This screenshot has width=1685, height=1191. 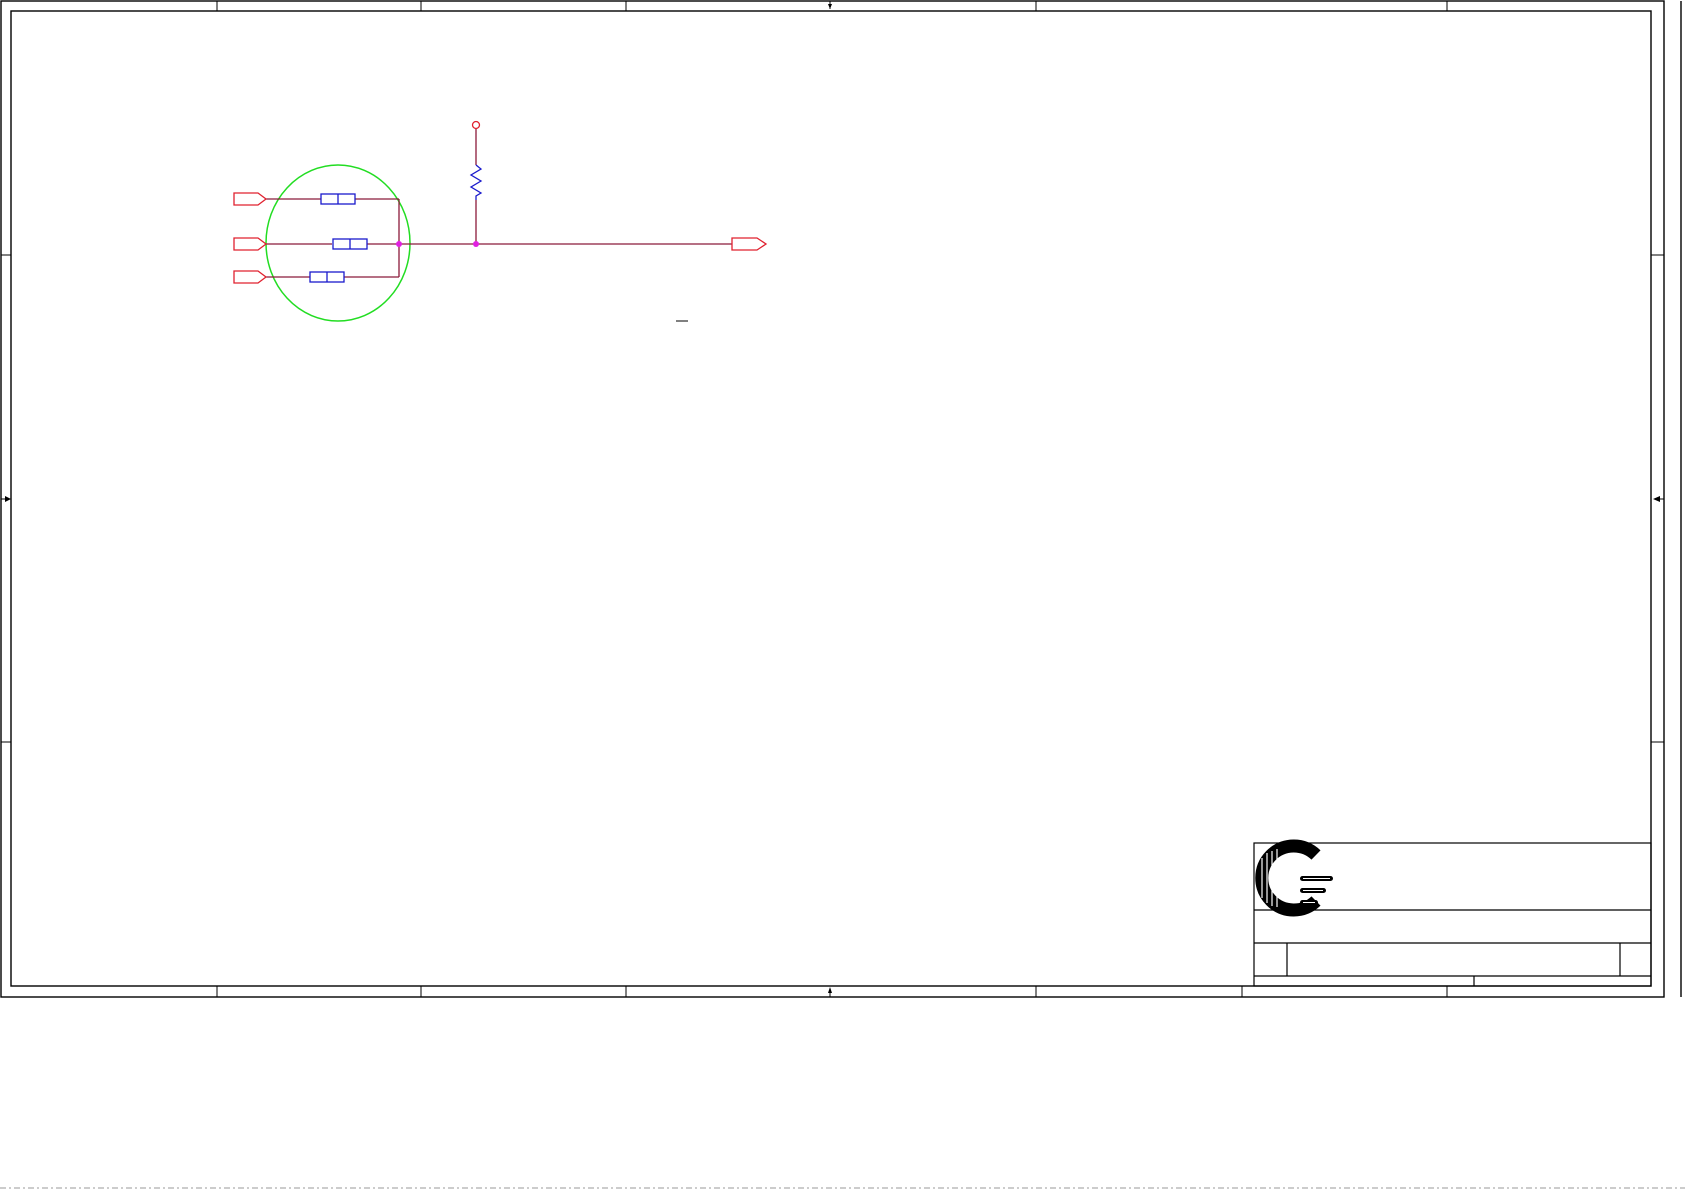 I want to click on fuses, so click(x=338, y=238).